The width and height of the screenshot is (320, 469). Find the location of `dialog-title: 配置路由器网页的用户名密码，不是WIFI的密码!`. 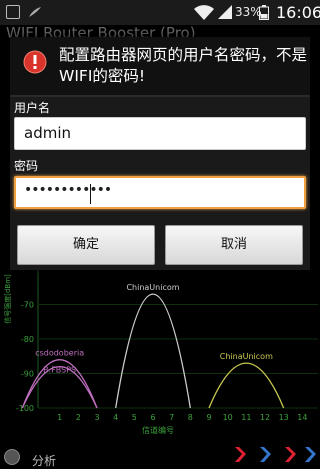

dialog-title: 配置路由器网页的用户名密码，不是WIFI的密码! is located at coordinates (183, 65).